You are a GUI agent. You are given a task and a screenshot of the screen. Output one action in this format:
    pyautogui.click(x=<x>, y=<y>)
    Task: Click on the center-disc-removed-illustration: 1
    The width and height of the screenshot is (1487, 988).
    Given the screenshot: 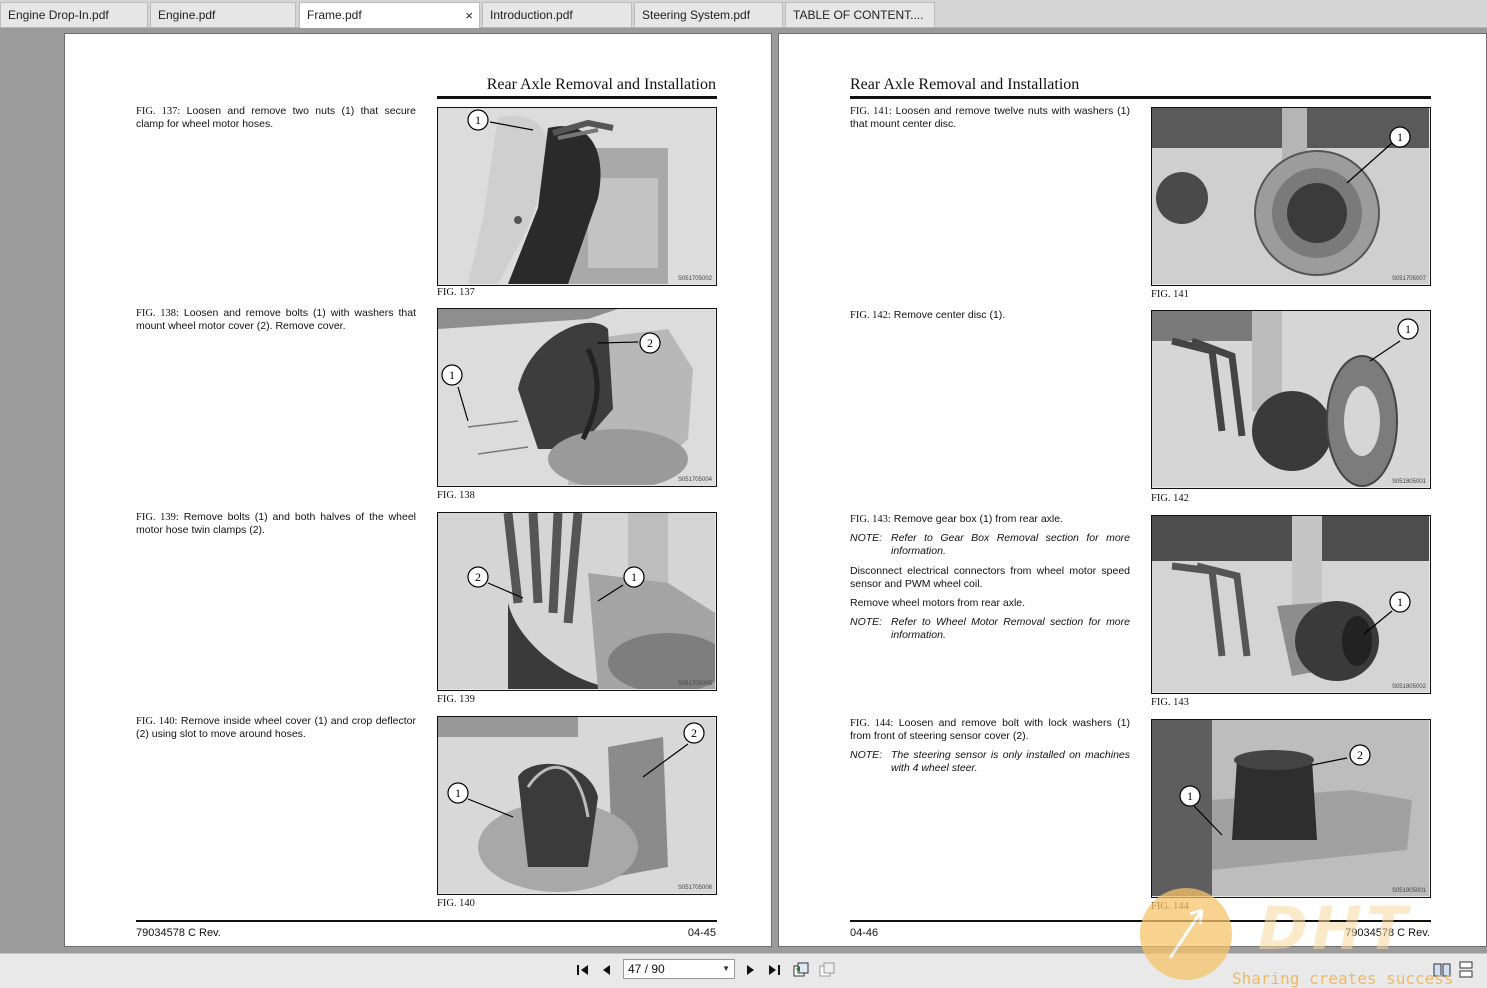 What is the action you would take?
    pyautogui.click(x=1290, y=399)
    